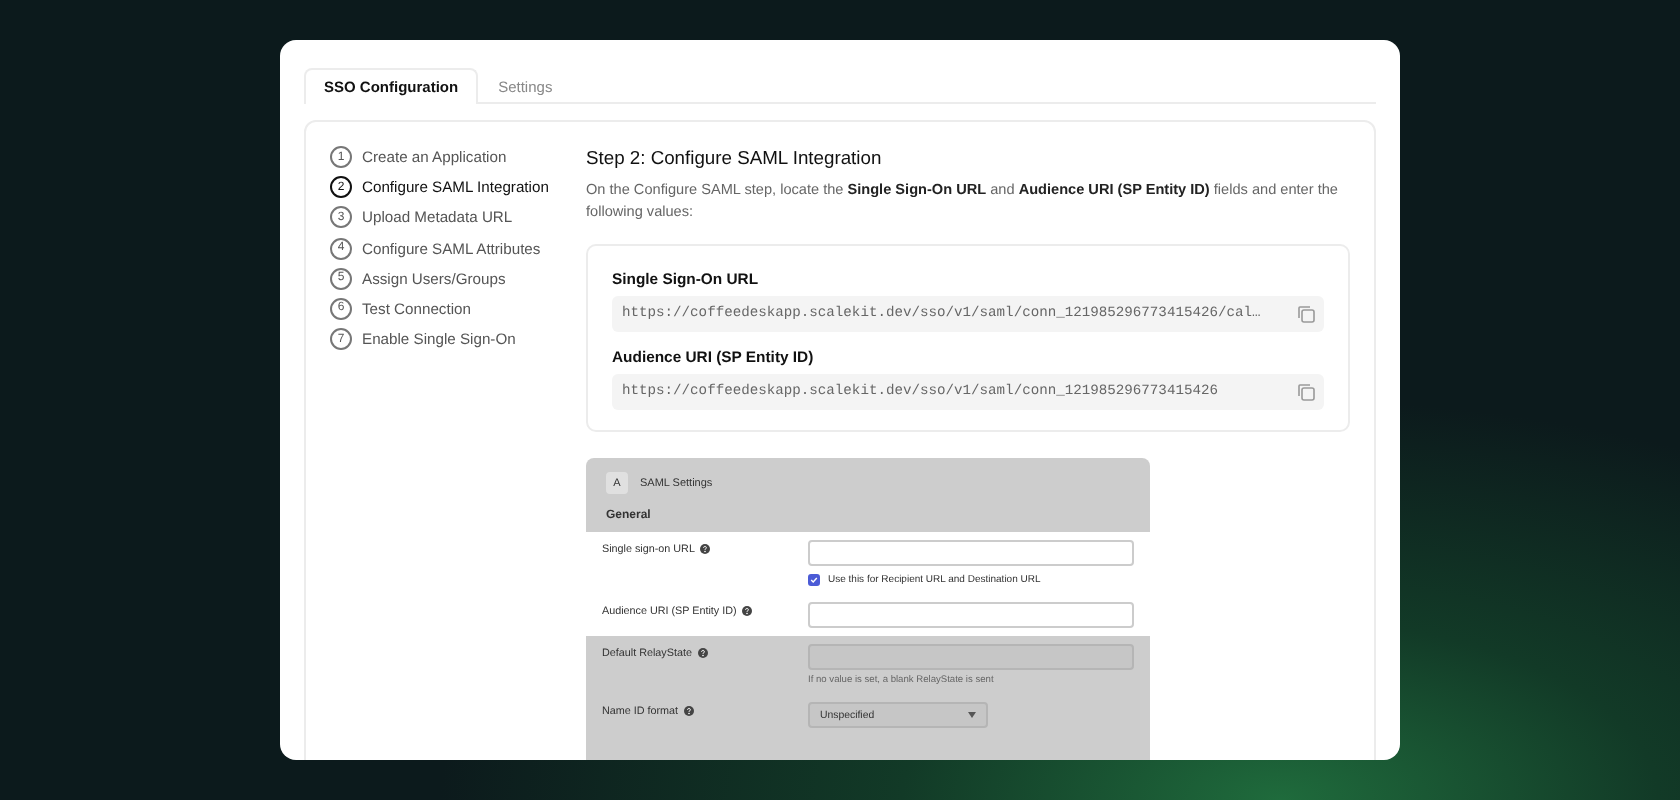 Image resolution: width=1680 pixels, height=800 pixels. Describe the element at coordinates (814, 580) in the screenshot. I see `checkbox` at that location.